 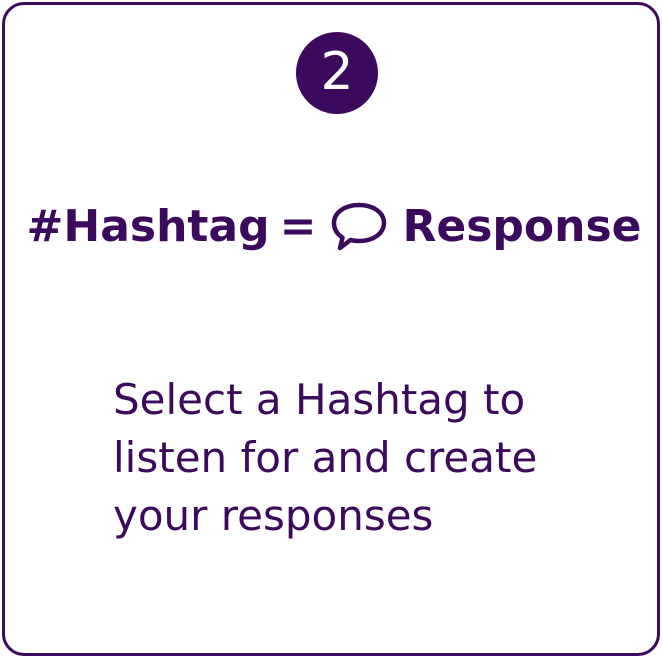 I want to click on headline: #Hashtag = Response, so click(x=333, y=227).